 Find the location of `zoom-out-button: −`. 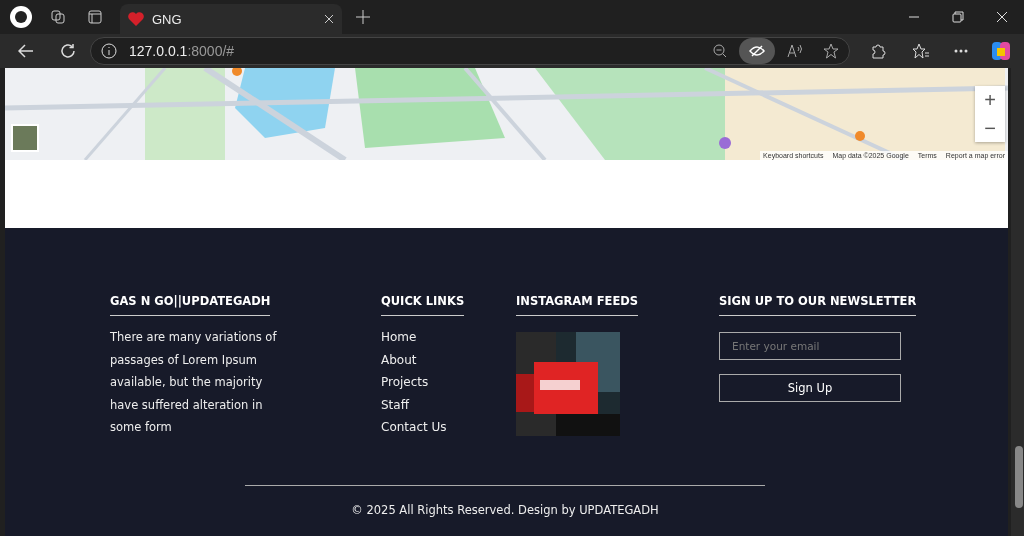

zoom-out-button: − is located at coordinates (990, 128).